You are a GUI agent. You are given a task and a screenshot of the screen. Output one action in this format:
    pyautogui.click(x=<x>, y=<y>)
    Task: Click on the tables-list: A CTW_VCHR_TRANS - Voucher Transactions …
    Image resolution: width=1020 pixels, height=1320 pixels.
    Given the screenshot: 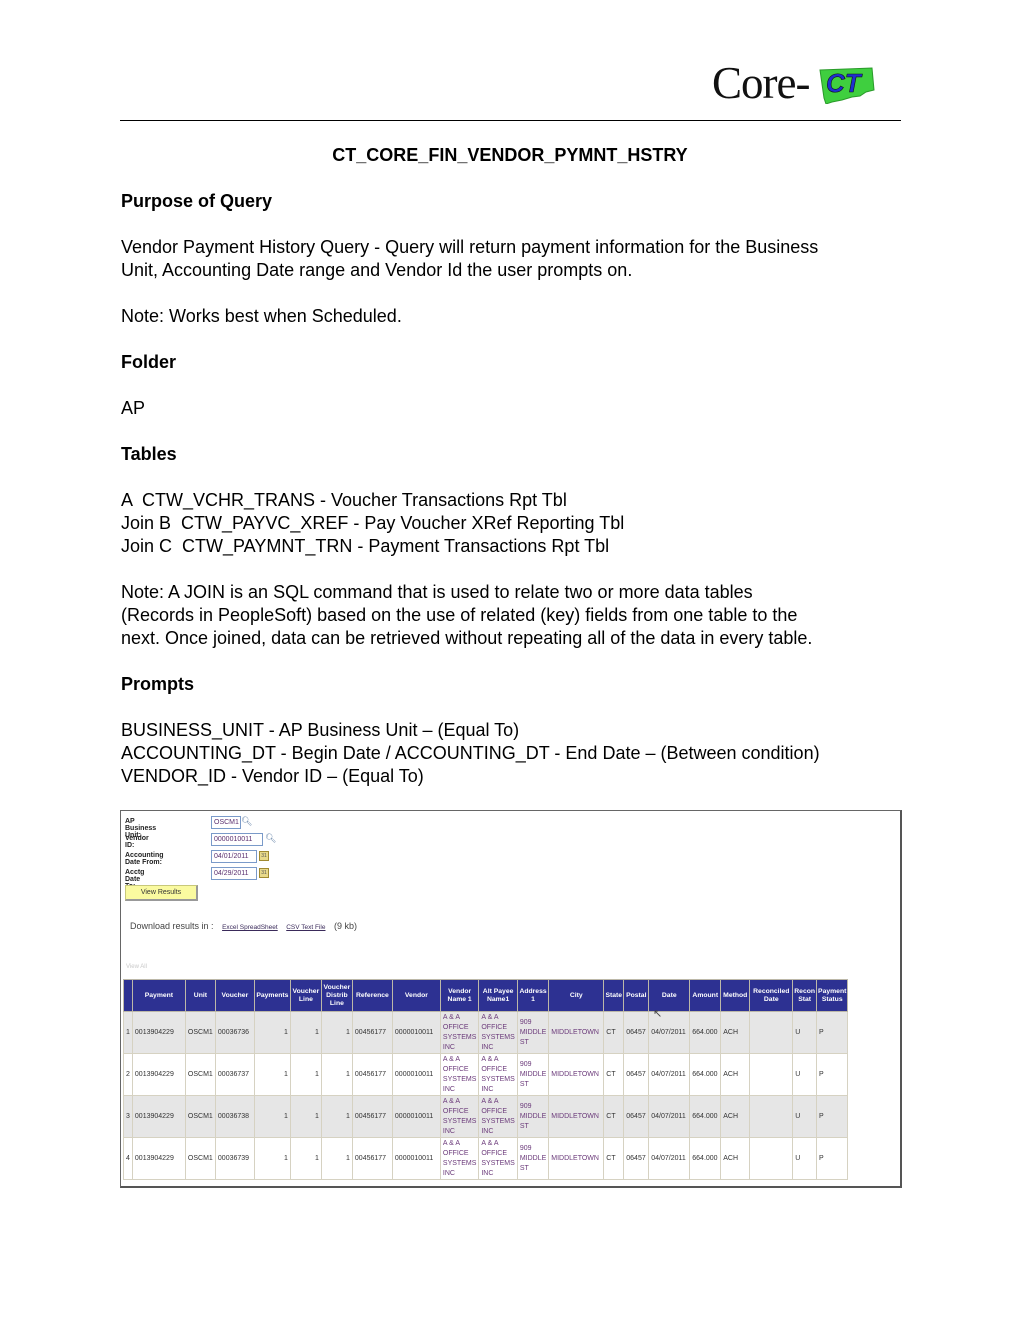 What is the action you would take?
    pyautogui.click(x=516, y=523)
    